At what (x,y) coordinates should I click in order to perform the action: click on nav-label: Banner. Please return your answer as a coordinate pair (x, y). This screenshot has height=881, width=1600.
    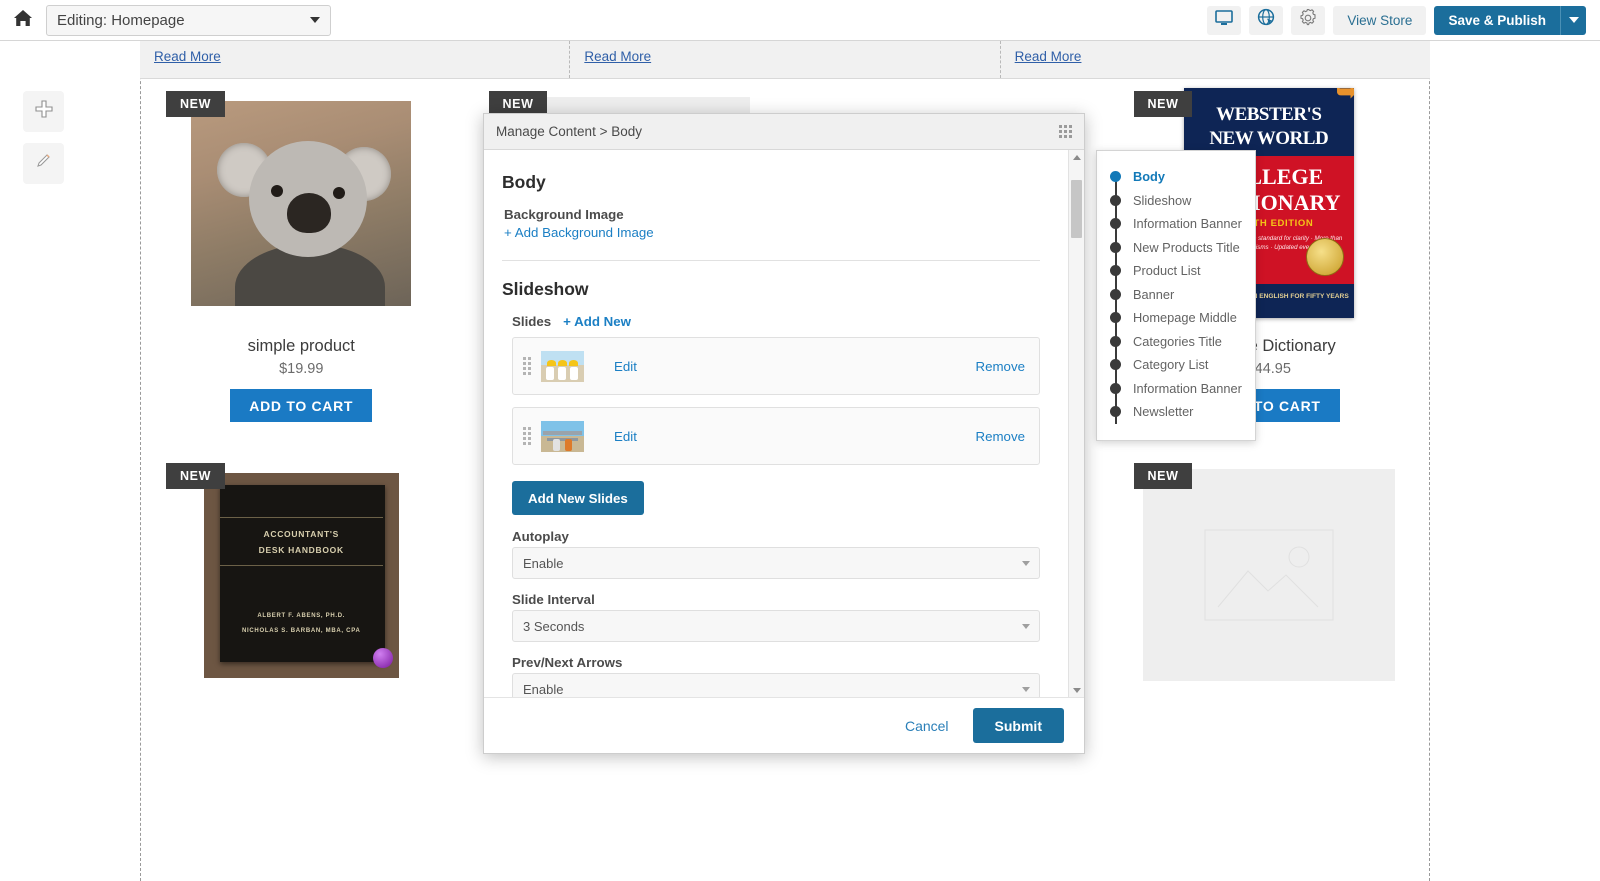
    Looking at the image, I should click on (1154, 294).